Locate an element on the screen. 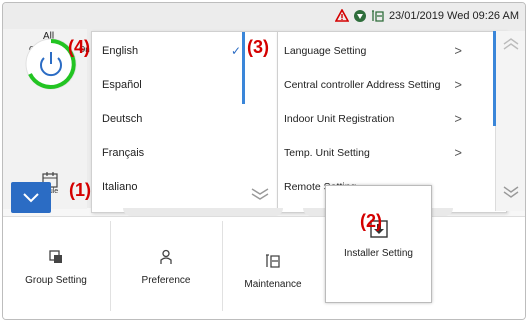 The height and width of the screenshot is (322, 528). language-scrollbar is located at coordinates (243, 68).